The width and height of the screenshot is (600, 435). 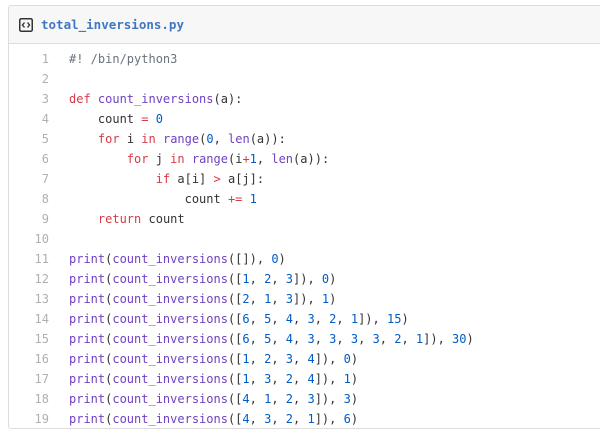 What do you see at coordinates (304, 179) in the screenshot?
I see `code-line: 7 if a[i] > a[j]:` at bounding box center [304, 179].